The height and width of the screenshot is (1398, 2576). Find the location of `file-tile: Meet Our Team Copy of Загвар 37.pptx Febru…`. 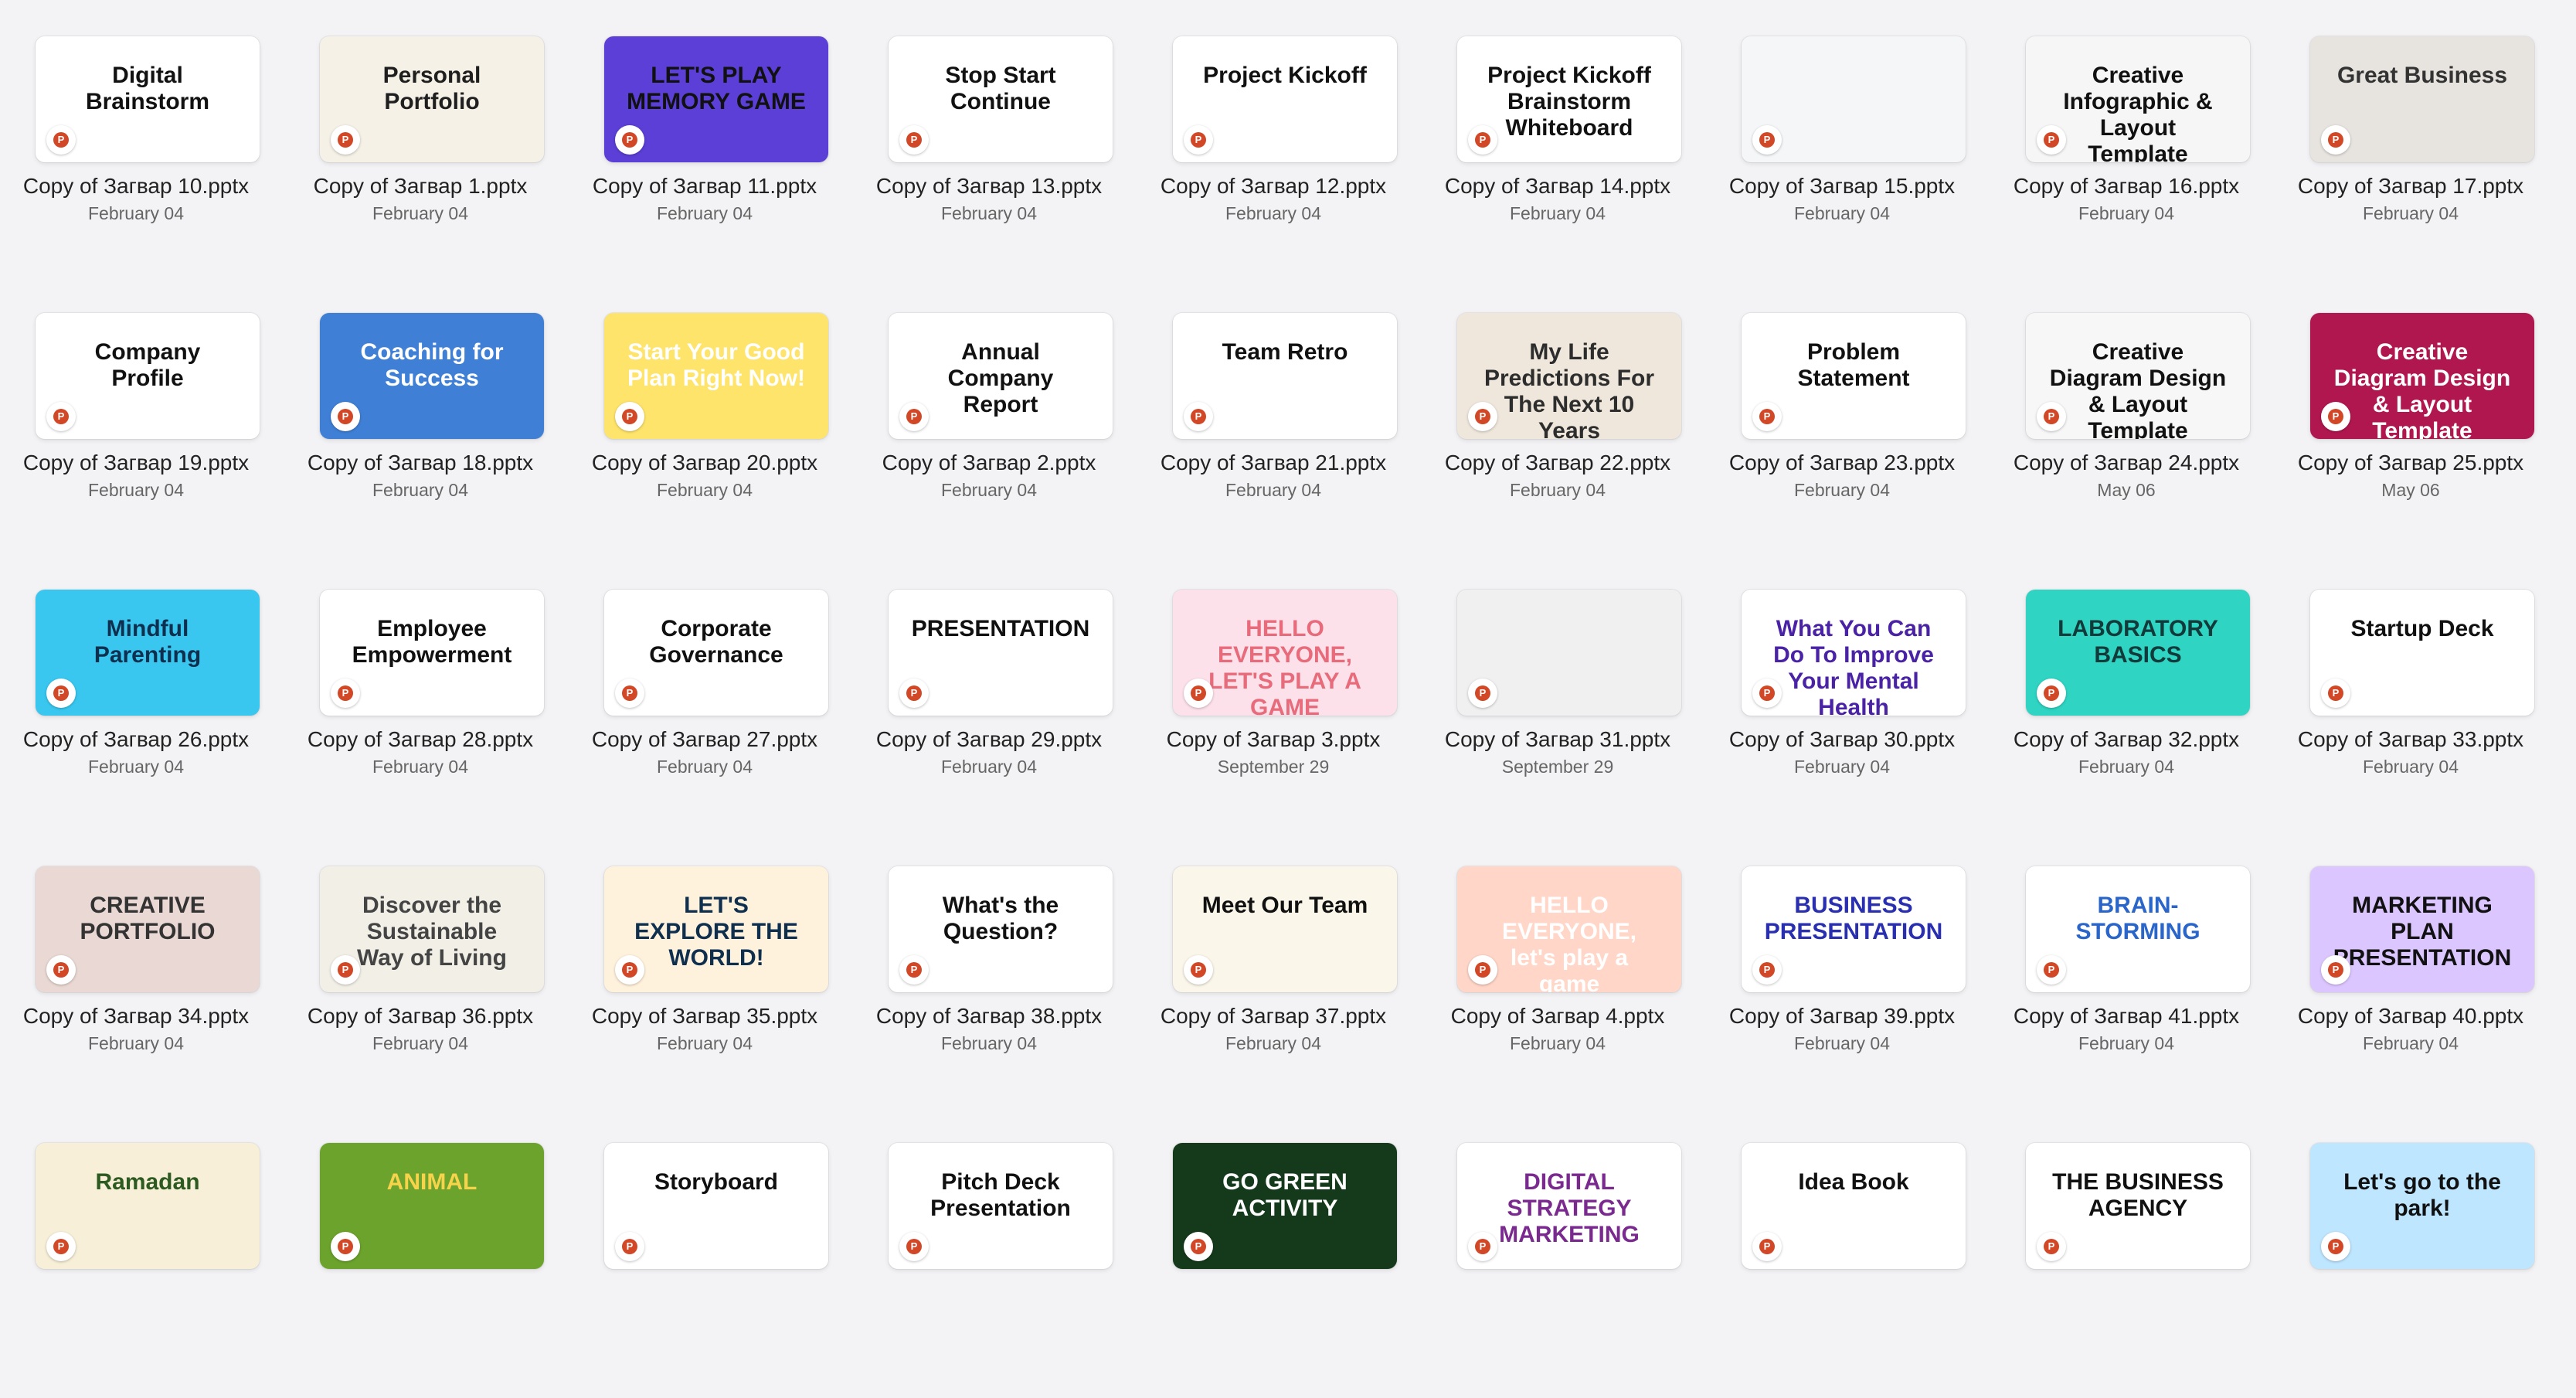

file-tile: Meet Our Team Copy of Загвар 37.pptx Febru… is located at coordinates (1273, 993).